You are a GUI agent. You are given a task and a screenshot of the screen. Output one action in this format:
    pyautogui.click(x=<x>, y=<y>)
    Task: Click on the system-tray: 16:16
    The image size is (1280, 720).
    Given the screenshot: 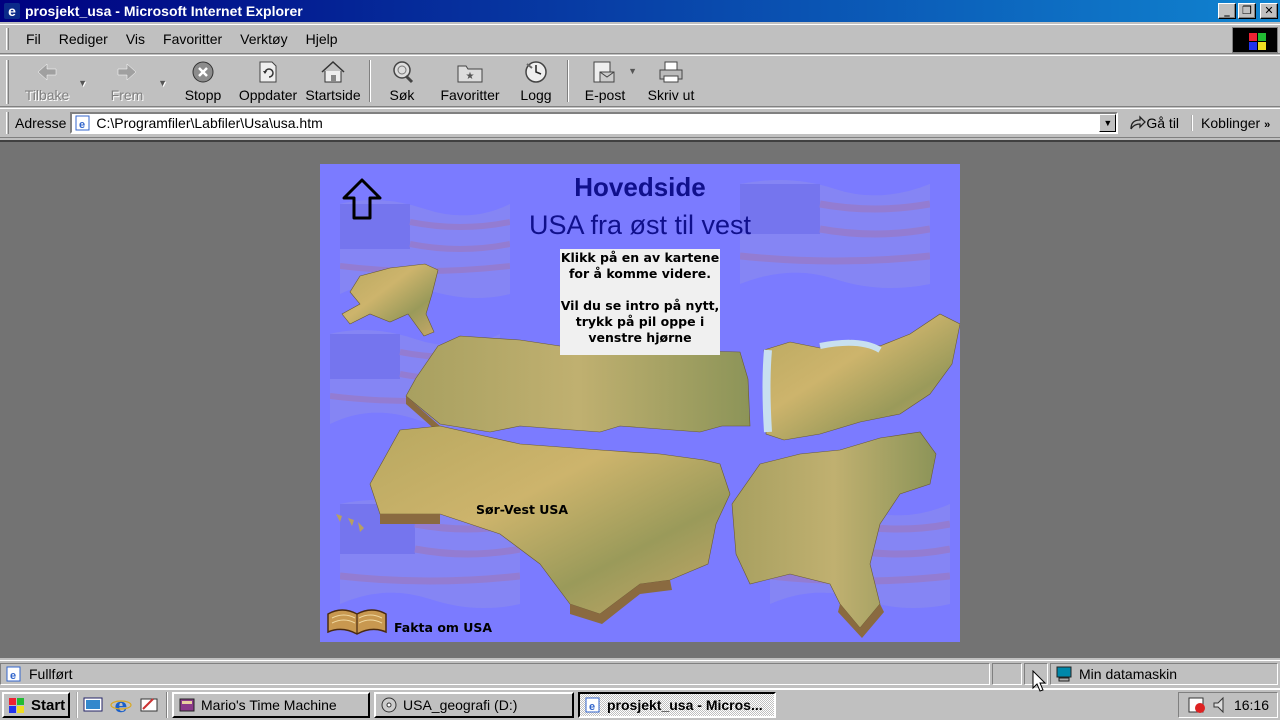 What is the action you would take?
    pyautogui.click(x=1228, y=705)
    